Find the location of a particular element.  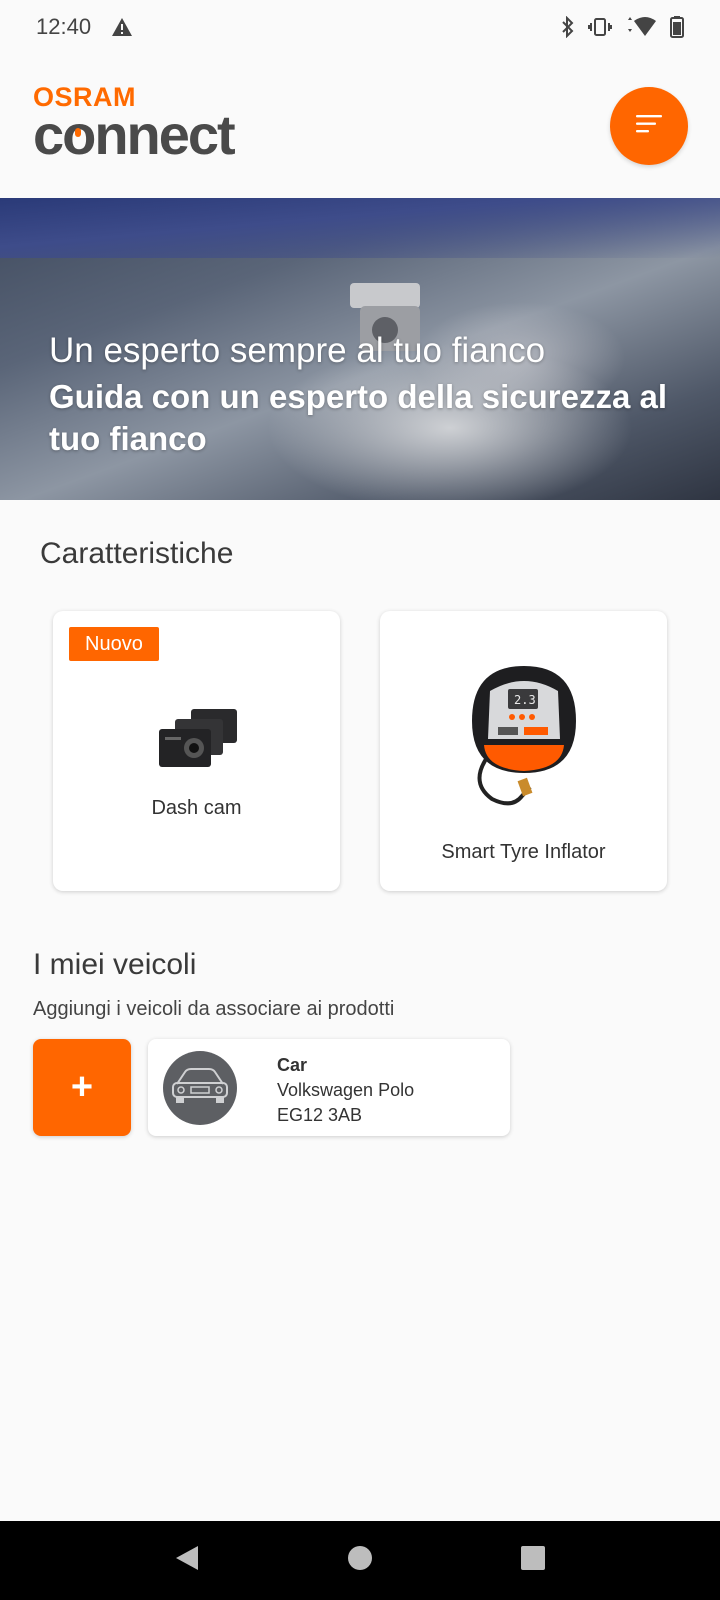

logo-dot is located at coordinates (78, 132).